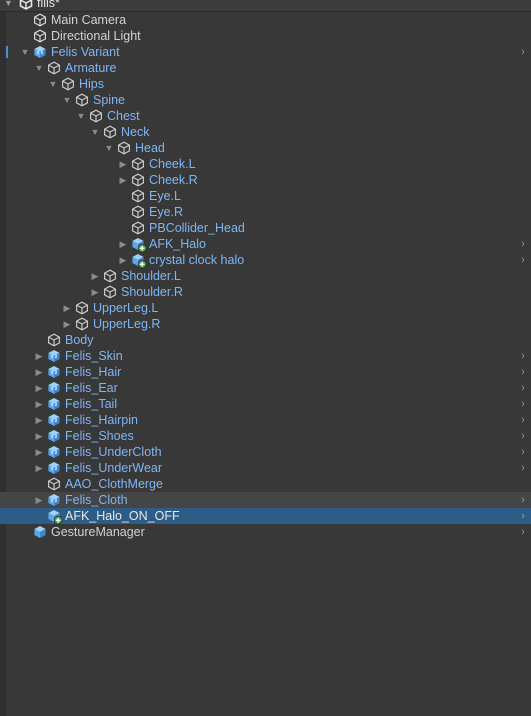 Image resolution: width=531 pixels, height=716 pixels. I want to click on hierarchy-row: ▶ UpperLeg.L, so click(265, 308).